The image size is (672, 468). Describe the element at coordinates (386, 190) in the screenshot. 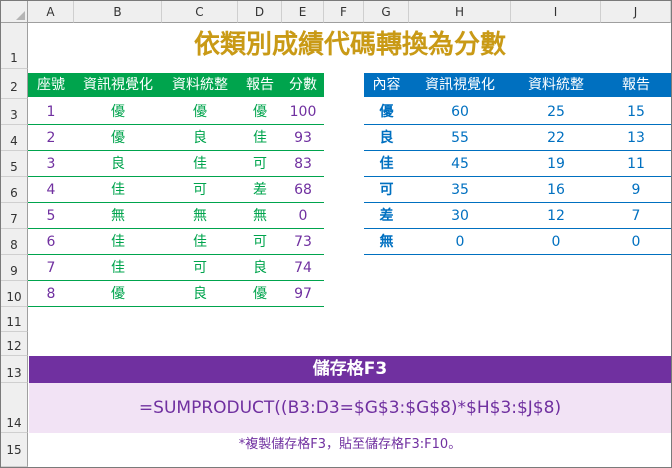

I see `right-cell-grade: 可` at that location.